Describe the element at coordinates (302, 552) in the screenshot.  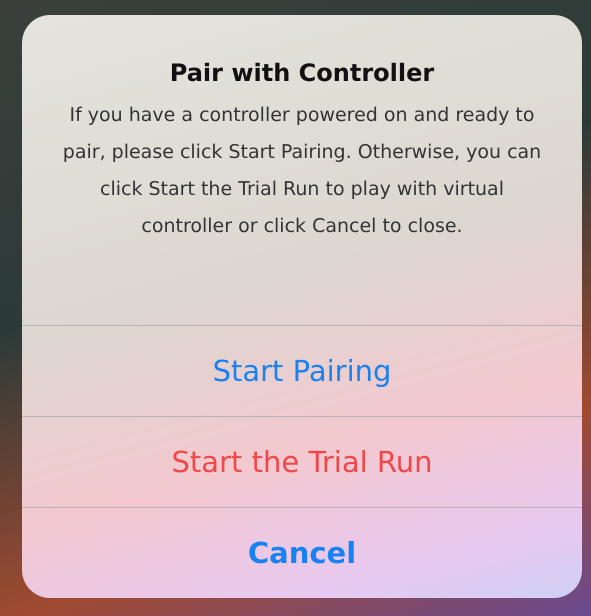
I see `cancel-button: Cancel` at that location.